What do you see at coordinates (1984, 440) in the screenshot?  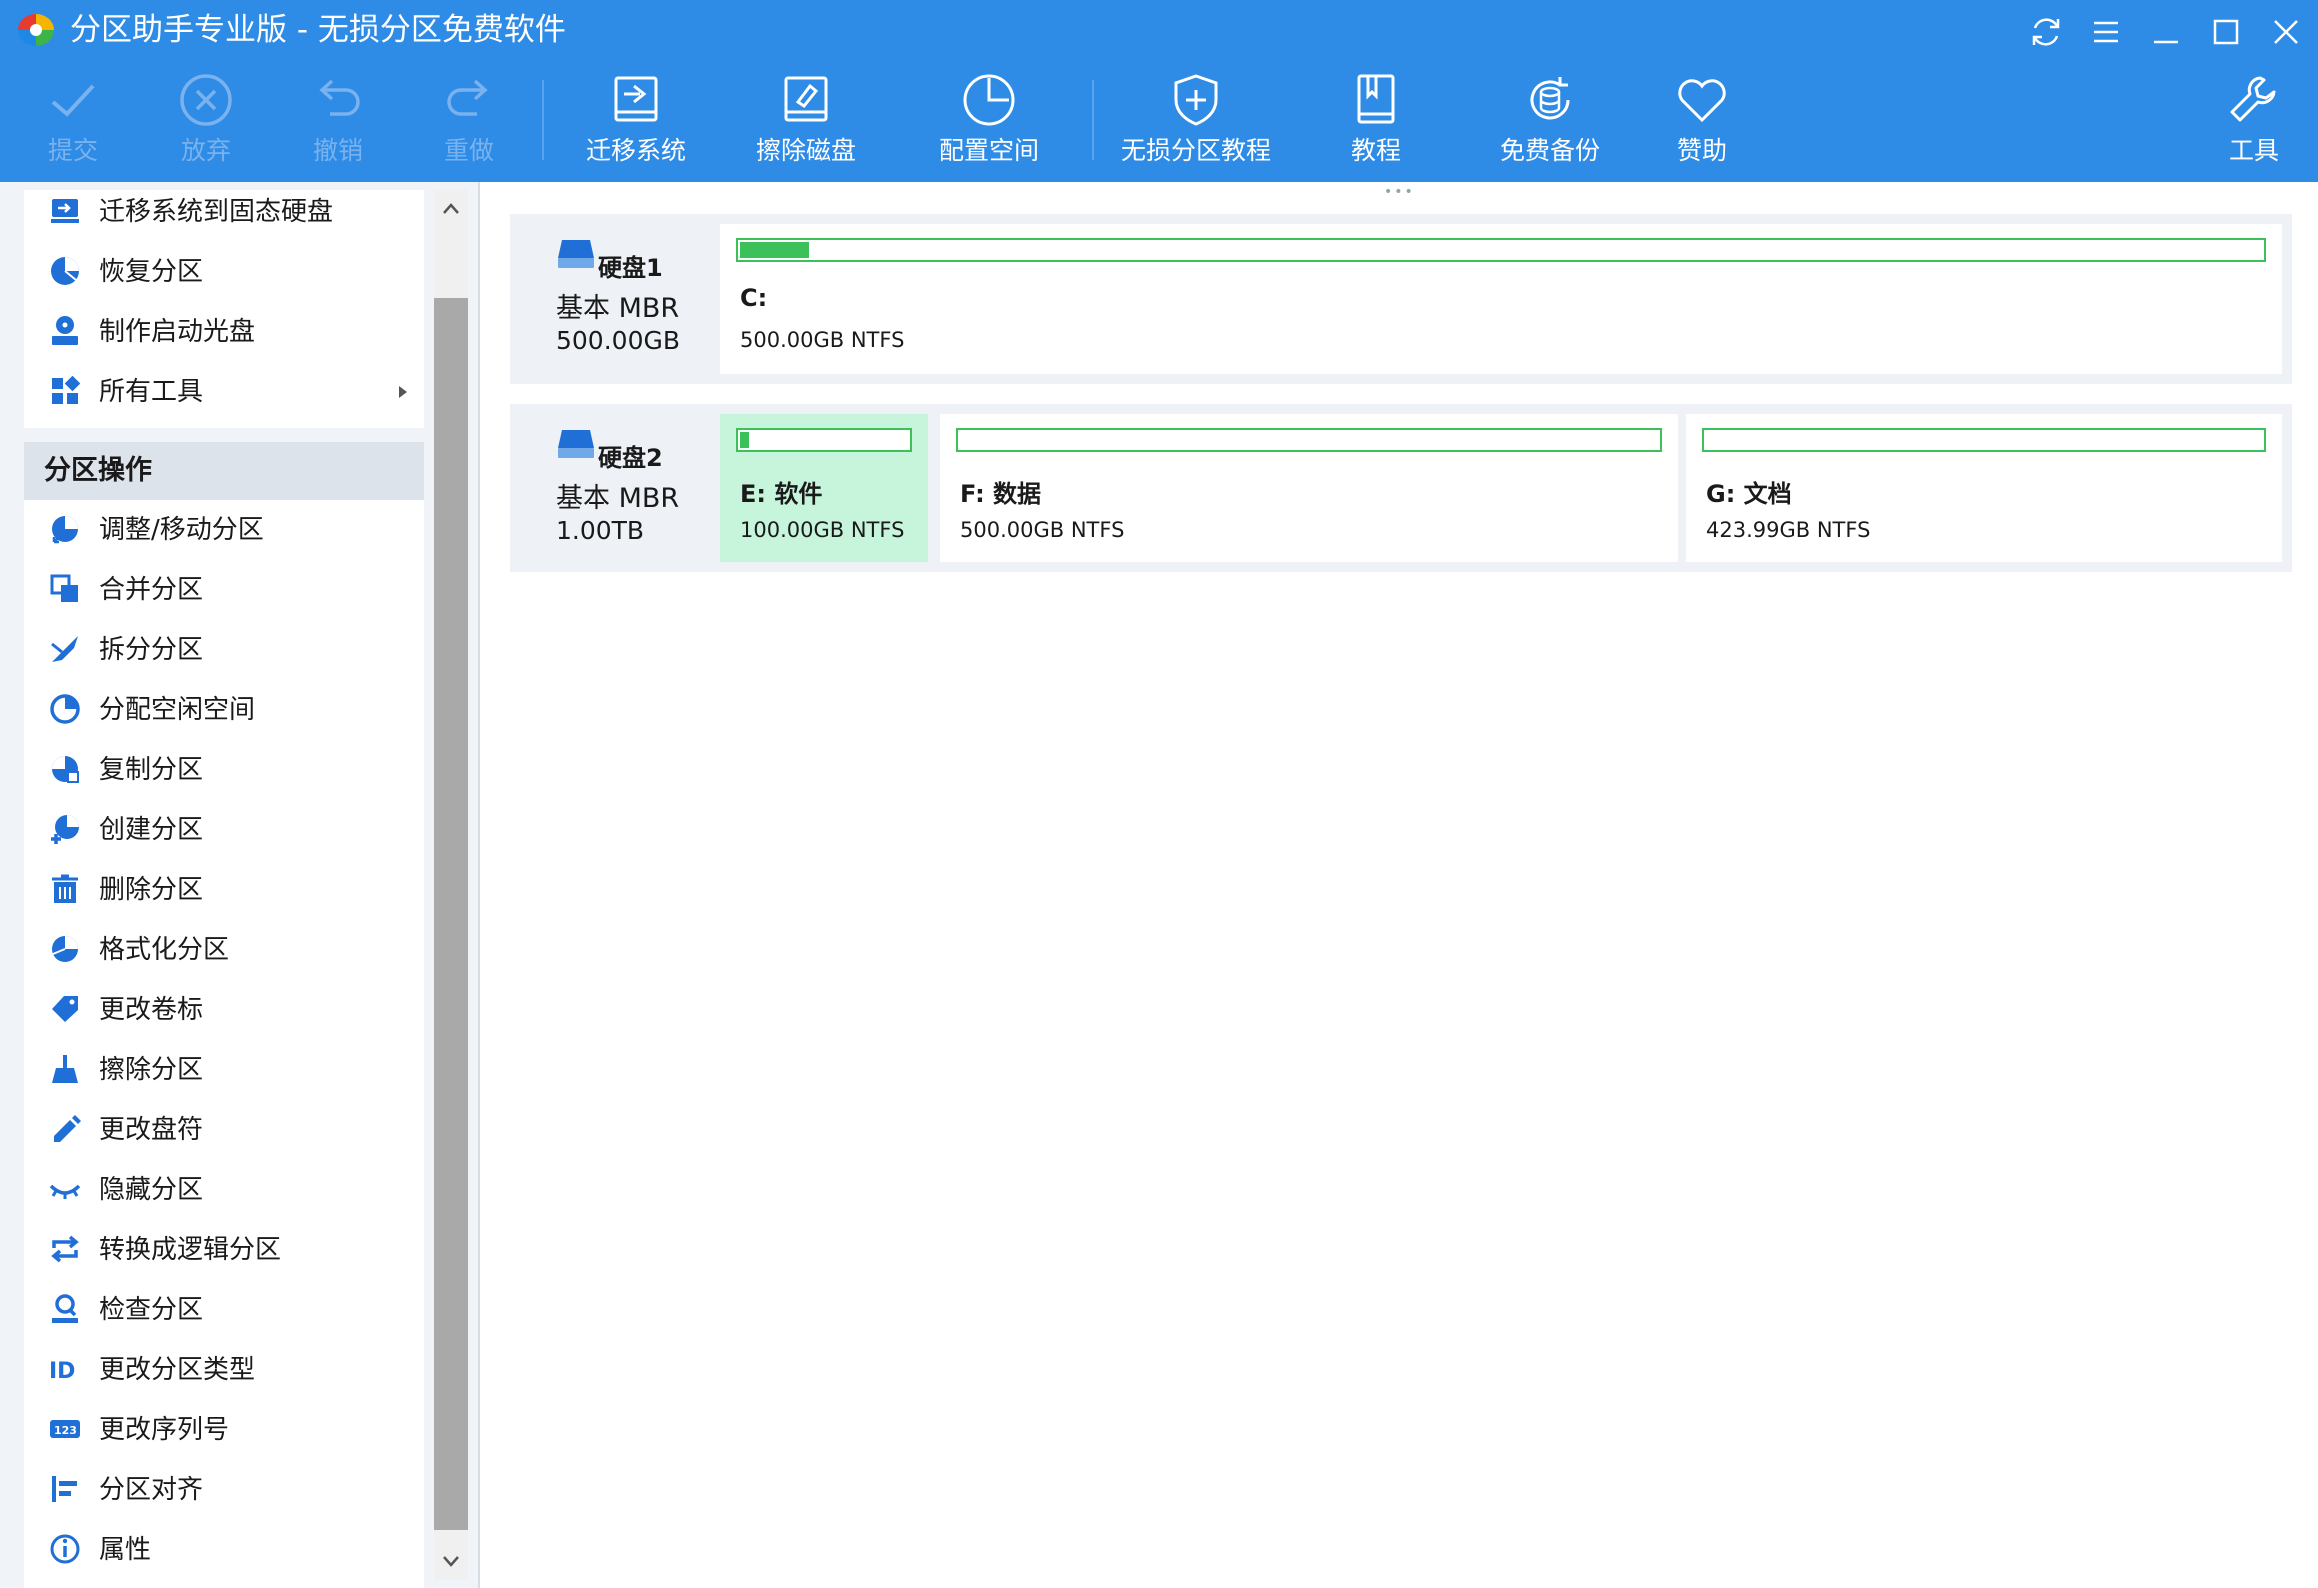 I see `partition-usage-bar` at bounding box center [1984, 440].